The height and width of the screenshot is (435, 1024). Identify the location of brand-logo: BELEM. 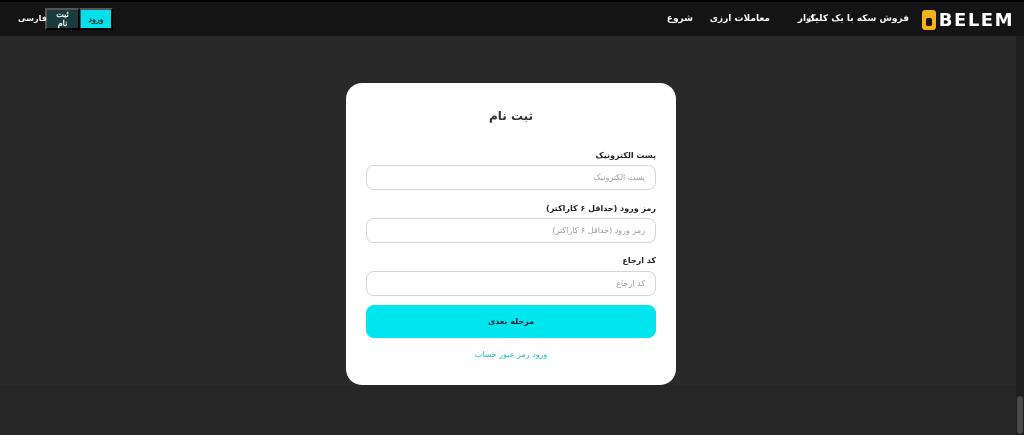
(967, 20).